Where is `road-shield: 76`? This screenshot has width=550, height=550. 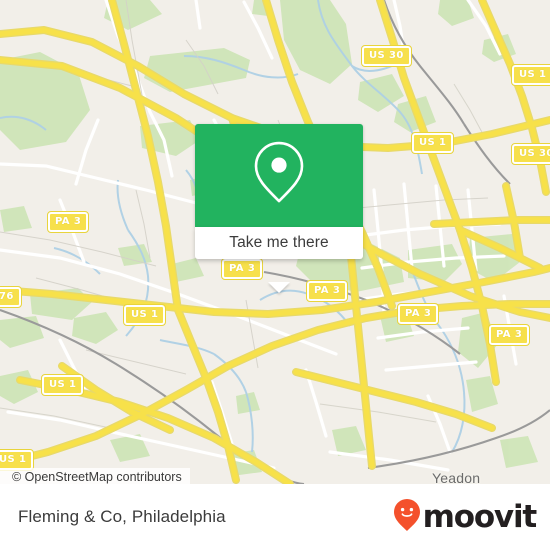 road-shield: 76 is located at coordinates (11, 297).